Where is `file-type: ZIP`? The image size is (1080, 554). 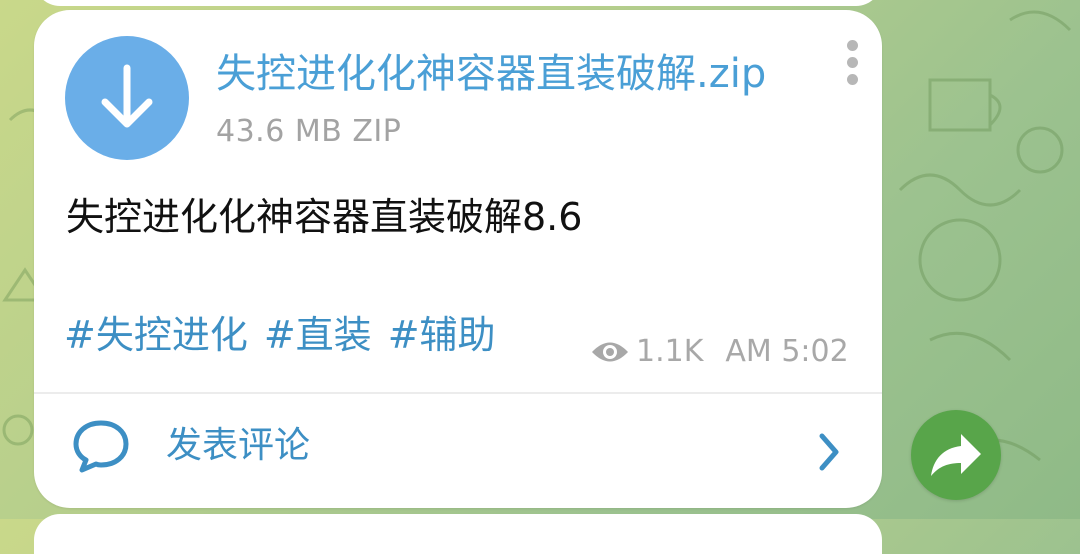 file-type: ZIP is located at coordinates (377, 131).